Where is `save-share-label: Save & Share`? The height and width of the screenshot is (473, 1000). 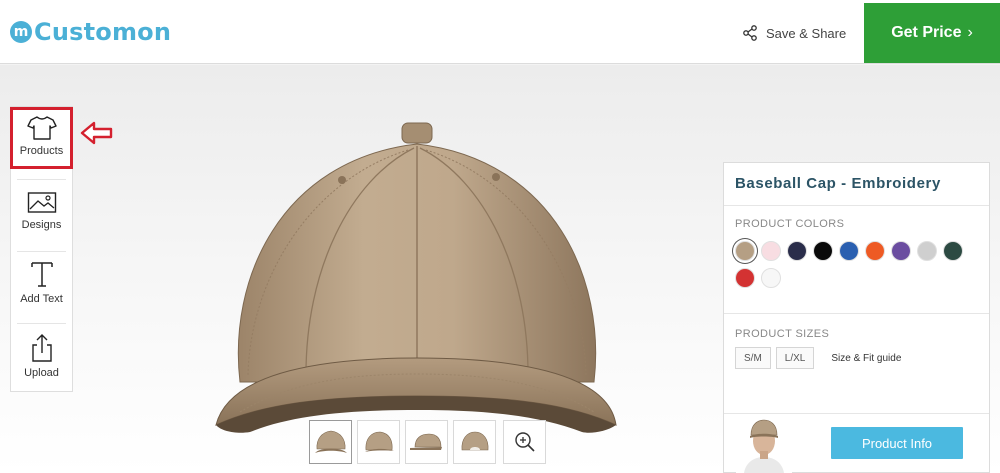
save-share-label: Save & Share is located at coordinates (806, 33).